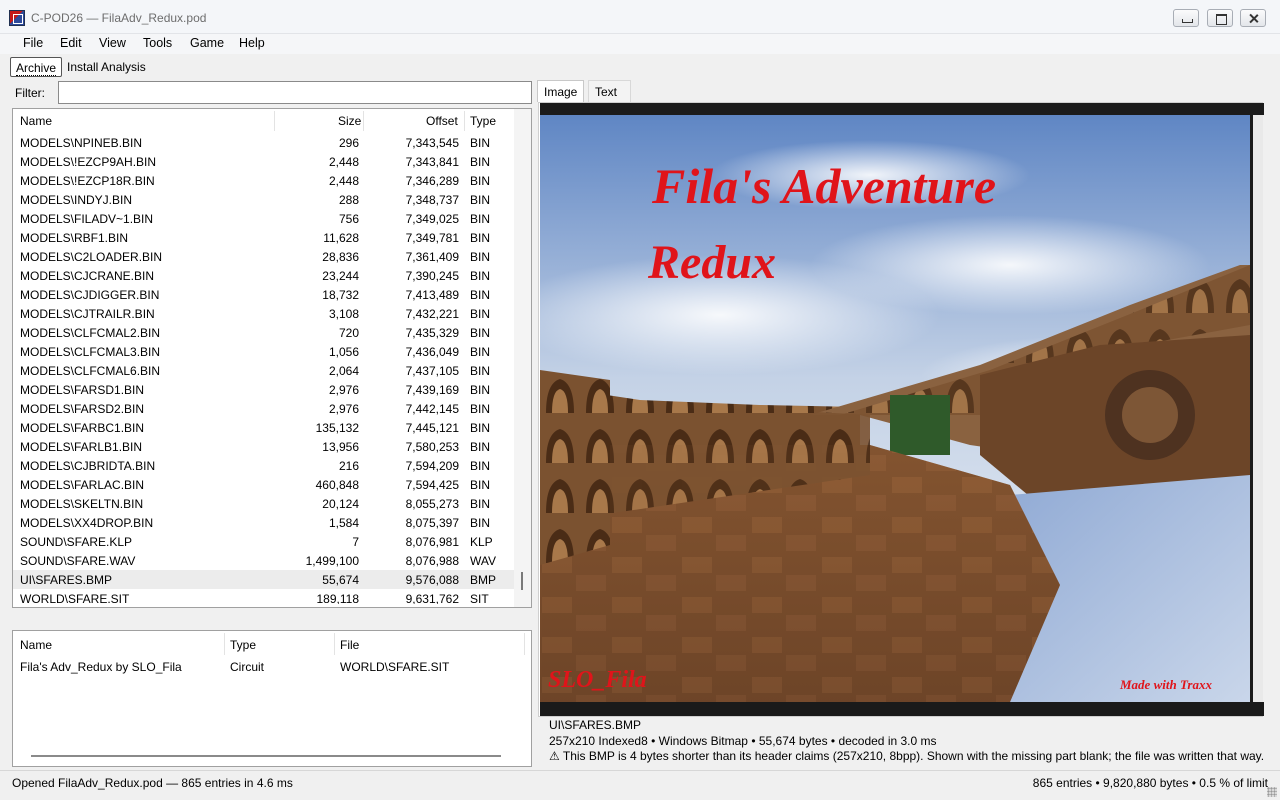 The height and width of the screenshot is (800, 1280). What do you see at coordinates (157, 43) in the screenshot?
I see `menu-tools: Tools` at bounding box center [157, 43].